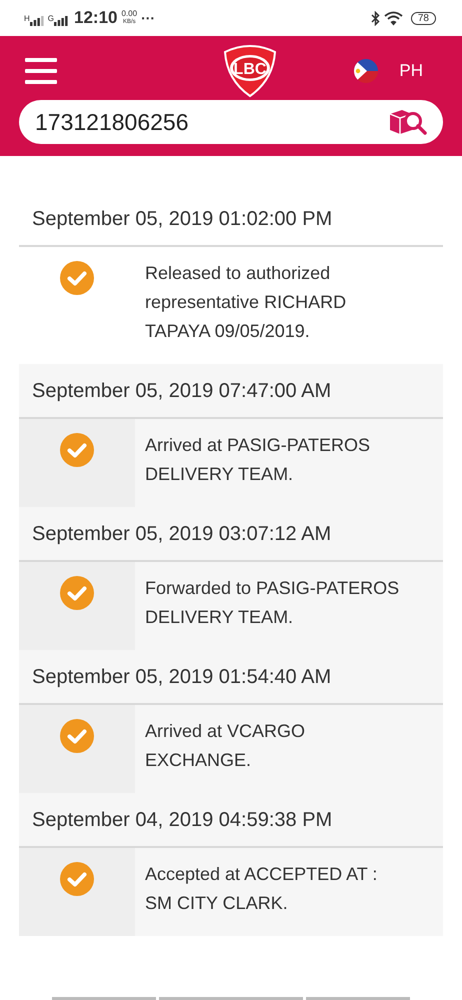 This screenshot has height=1000, width=462. What do you see at coordinates (366, 71) in the screenshot?
I see `flag-icon` at bounding box center [366, 71].